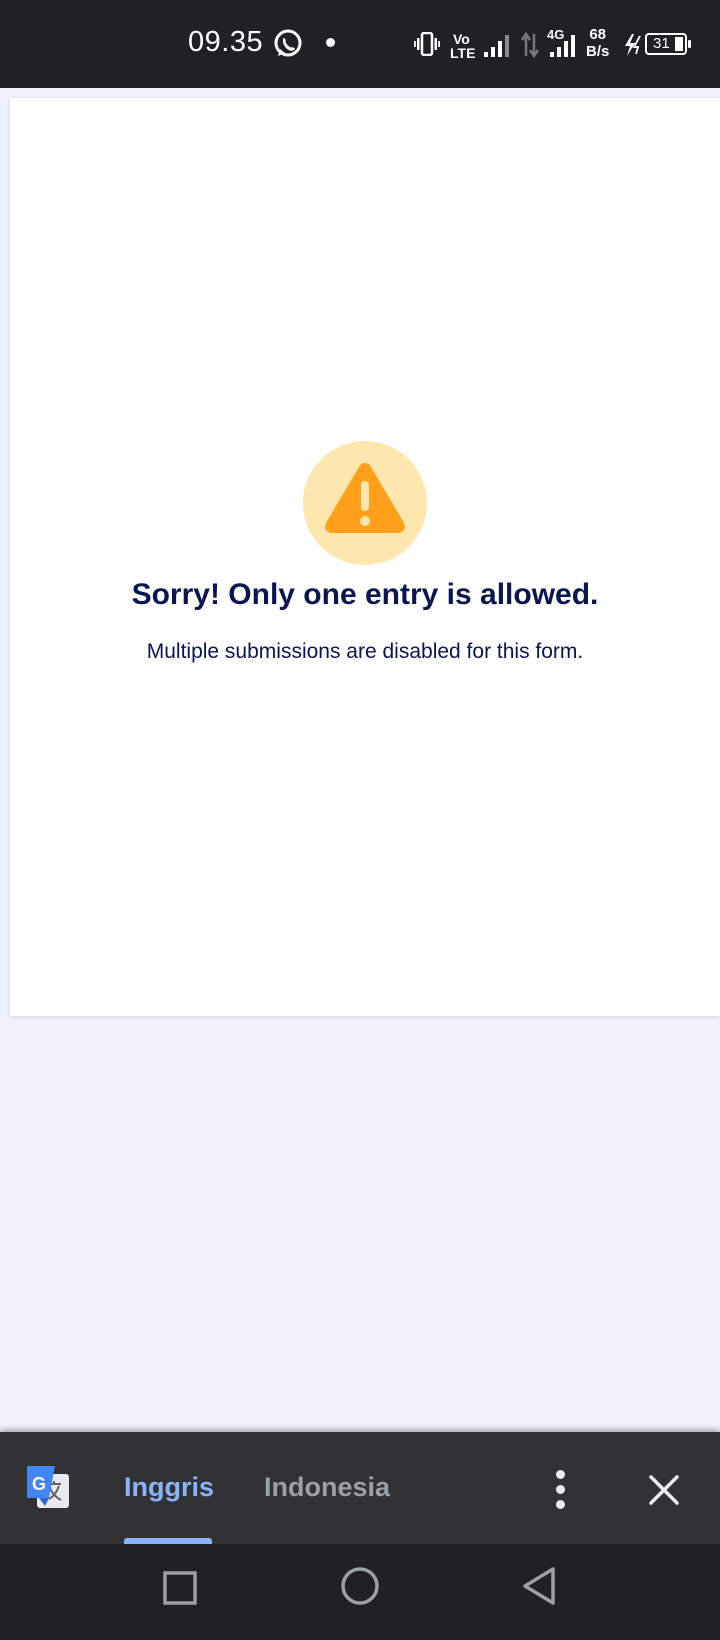 This screenshot has height=1640, width=720. Describe the element at coordinates (498, 47) in the screenshot. I see `signal-icon` at that location.